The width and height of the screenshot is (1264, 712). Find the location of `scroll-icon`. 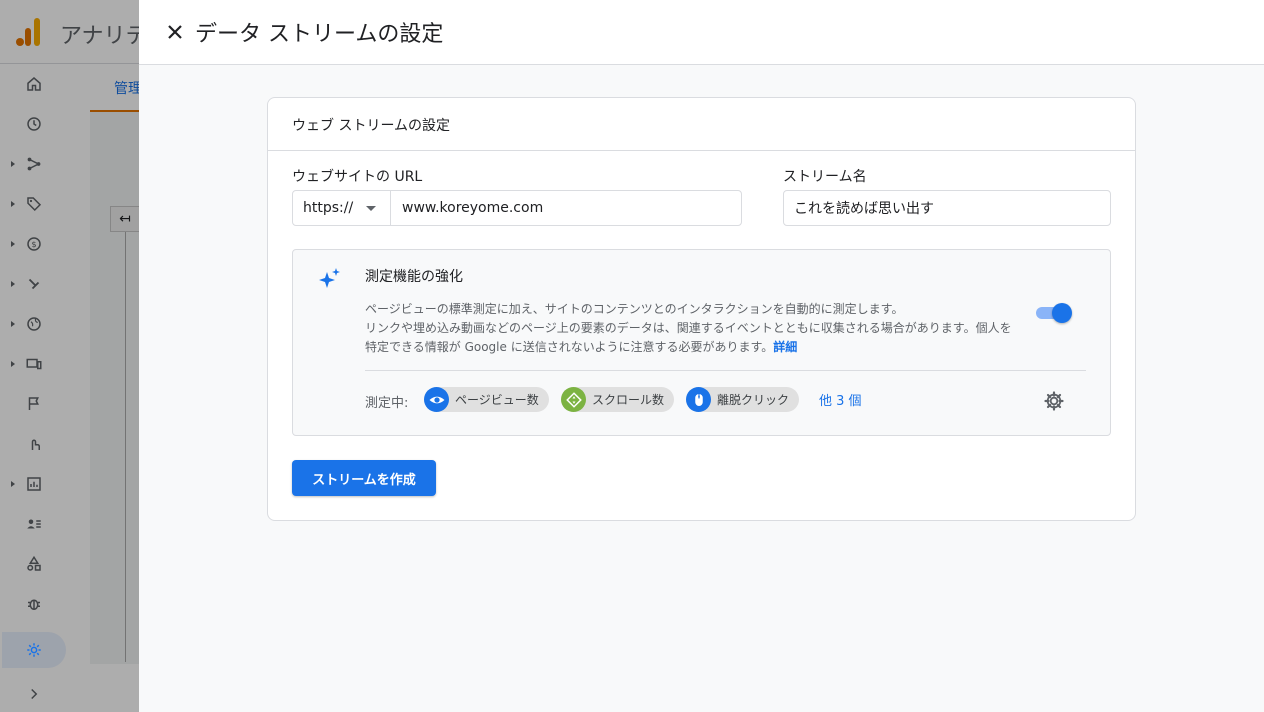

scroll-icon is located at coordinates (573, 399).